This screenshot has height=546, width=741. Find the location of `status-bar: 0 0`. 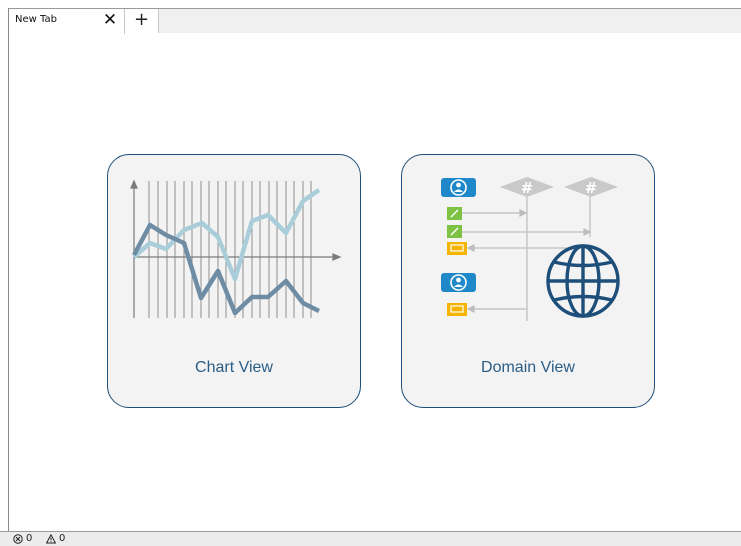

status-bar: 0 0 is located at coordinates (370, 538).